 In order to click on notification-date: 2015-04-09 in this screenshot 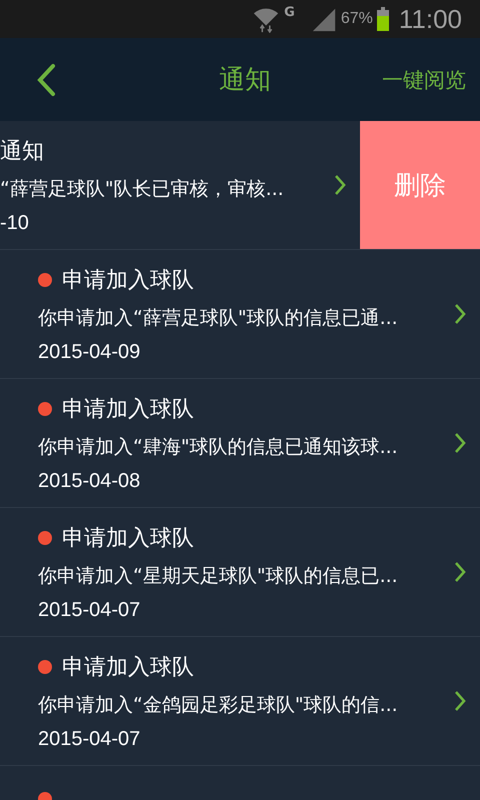, I will do `click(90, 352)`.